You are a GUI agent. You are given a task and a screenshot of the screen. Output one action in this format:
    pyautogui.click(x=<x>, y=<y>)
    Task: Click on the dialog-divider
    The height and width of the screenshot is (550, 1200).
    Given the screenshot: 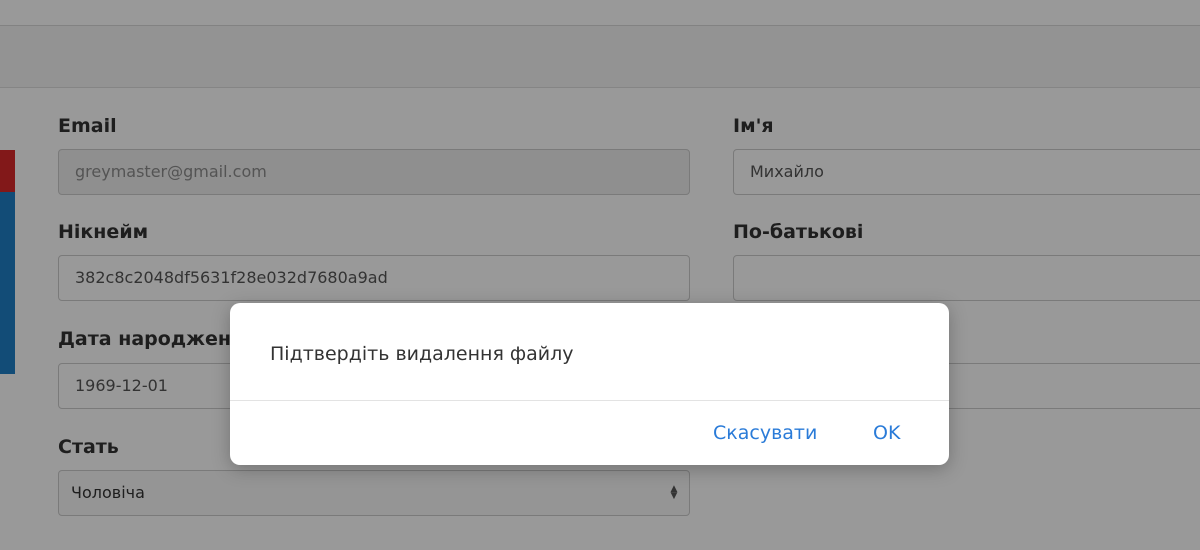 What is the action you would take?
    pyautogui.click(x=589, y=400)
    